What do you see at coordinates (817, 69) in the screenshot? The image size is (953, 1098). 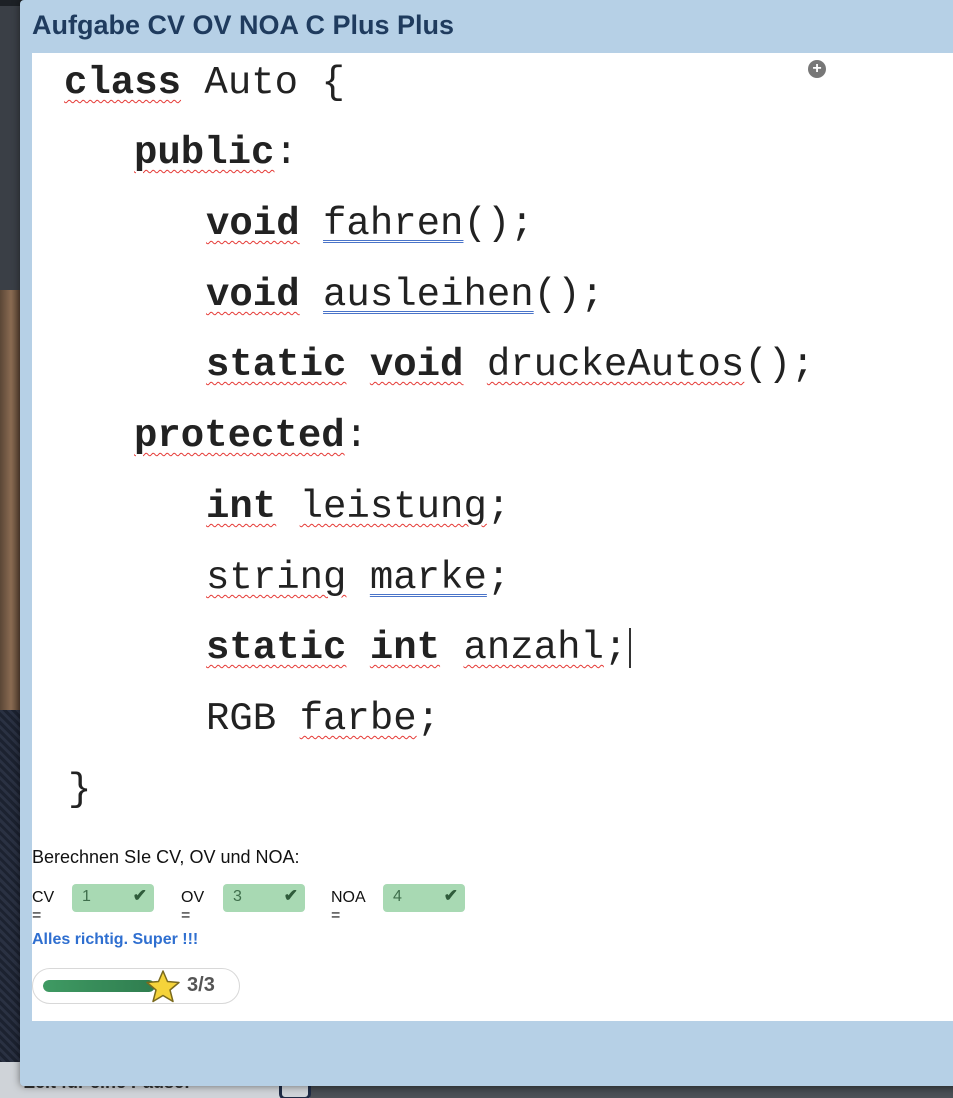 I see `add-icon: +` at bounding box center [817, 69].